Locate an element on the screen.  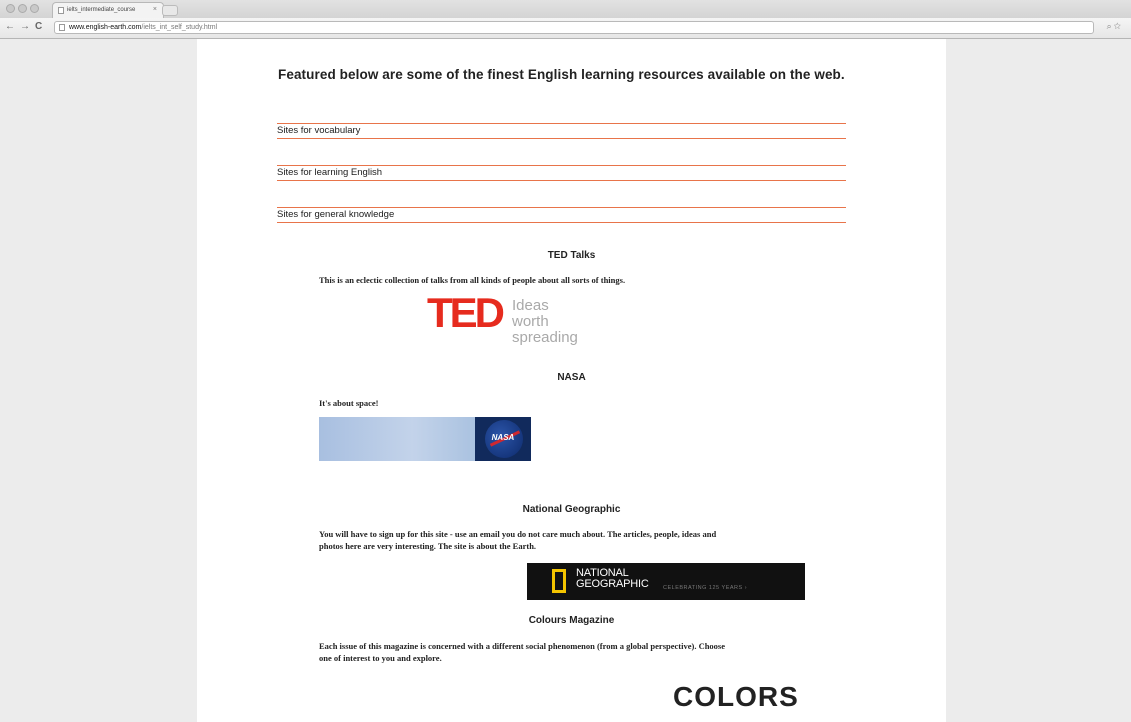
nasa-sky-image is located at coordinates (397, 439).